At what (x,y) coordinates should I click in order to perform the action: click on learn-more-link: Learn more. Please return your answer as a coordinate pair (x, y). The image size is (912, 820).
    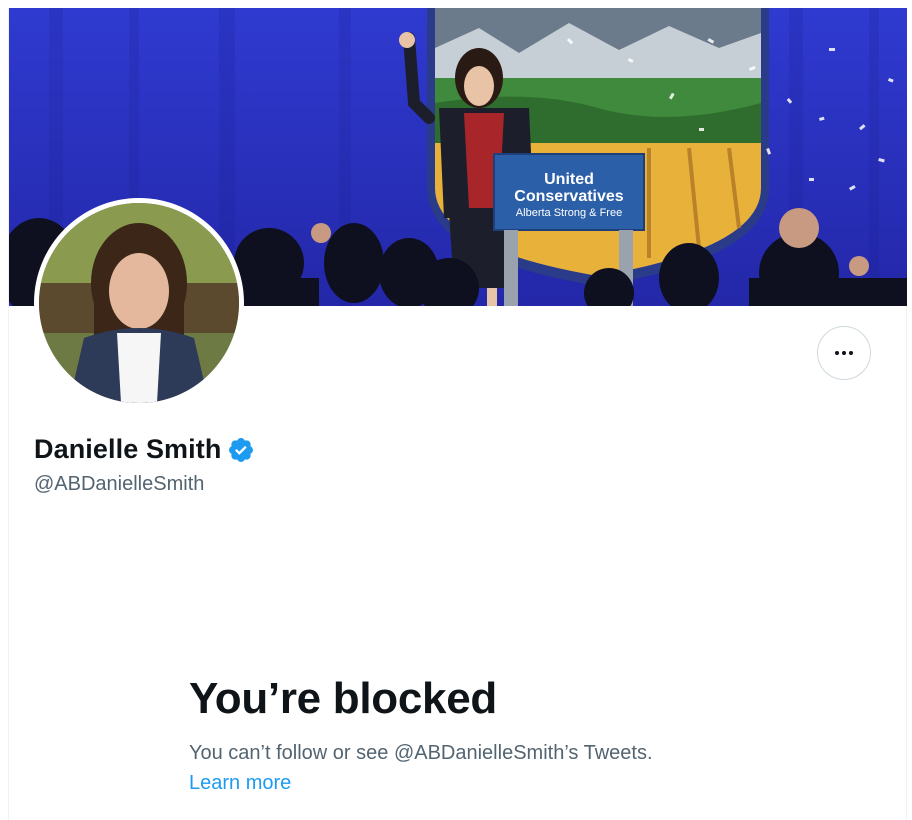
    Looking at the image, I should click on (240, 783).